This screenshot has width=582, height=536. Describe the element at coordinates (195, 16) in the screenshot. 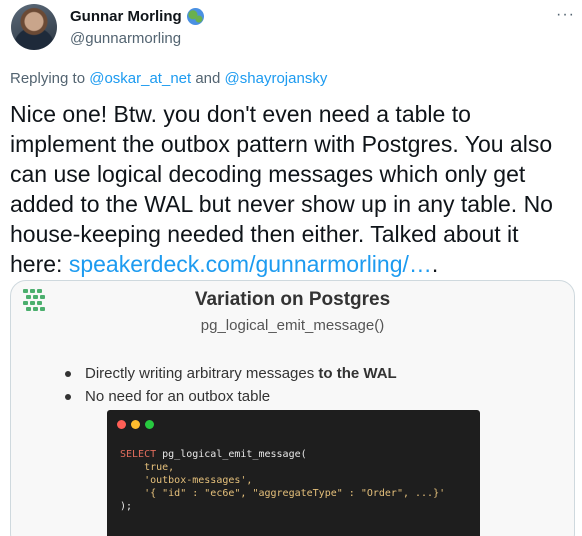

I see `globe-icon` at that location.